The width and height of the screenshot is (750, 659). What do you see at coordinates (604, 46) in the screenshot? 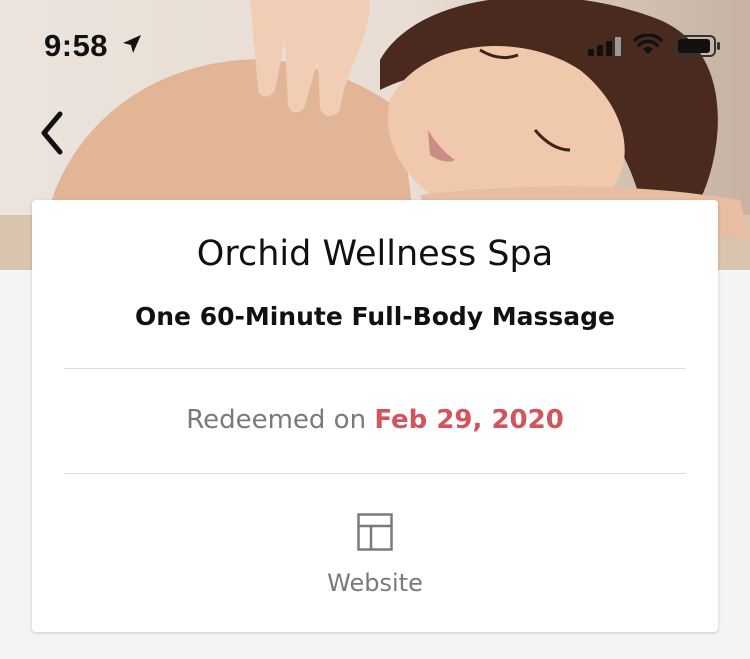
I see `cellular-signal-icon` at bounding box center [604, 46].